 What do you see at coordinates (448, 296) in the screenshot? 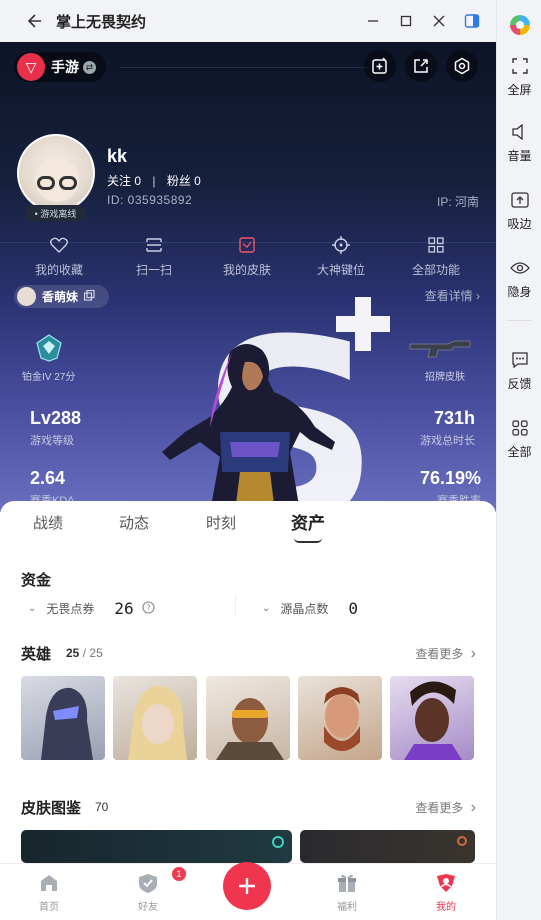
I see `view-details-label: 查看详情` at bounding box center [448, 296].